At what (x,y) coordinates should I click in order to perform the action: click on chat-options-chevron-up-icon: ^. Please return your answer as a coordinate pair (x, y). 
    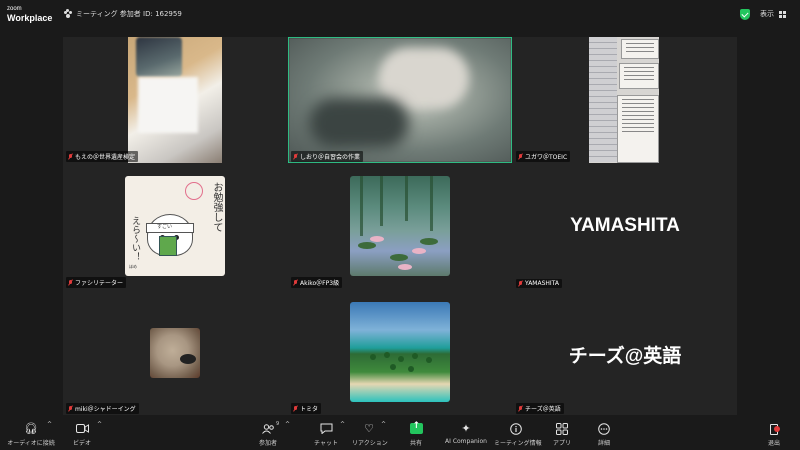
    Looking at the image, I should click on (342, 424).